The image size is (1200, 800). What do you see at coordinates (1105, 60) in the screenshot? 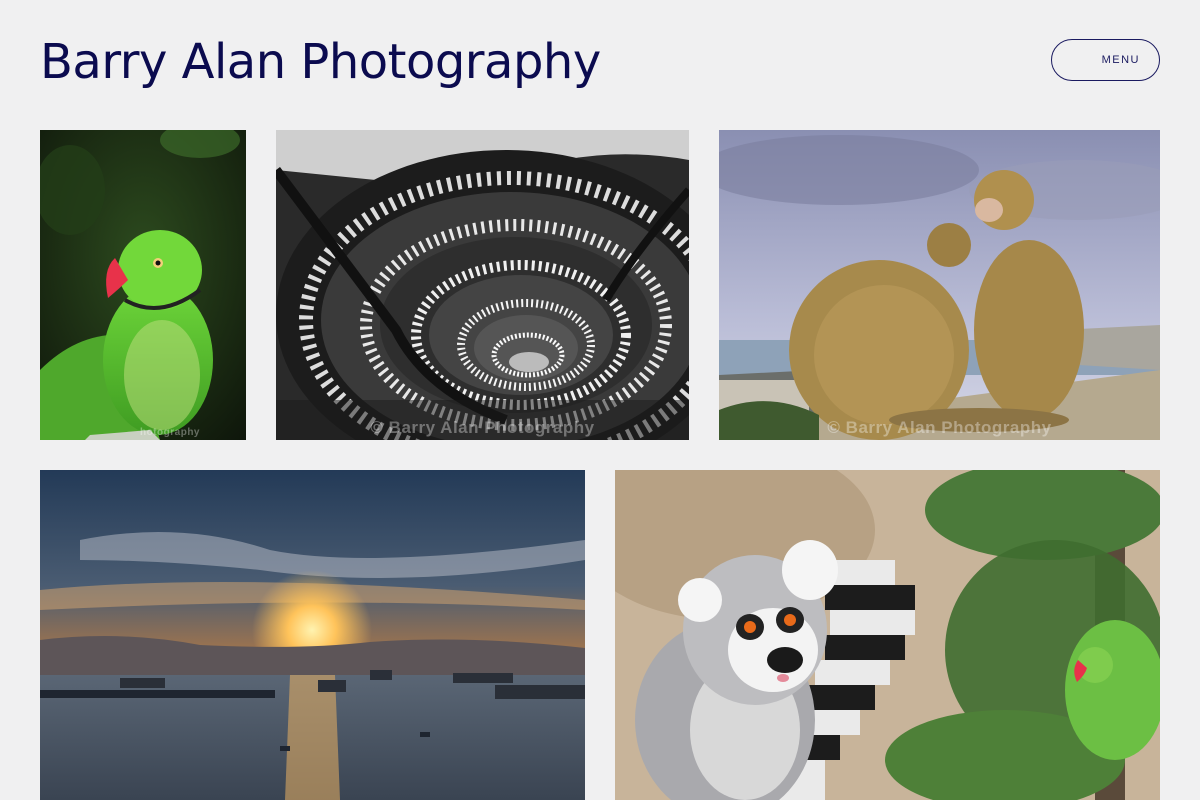
I see `menu-button: MENU` at bounding box center [1105, 60].